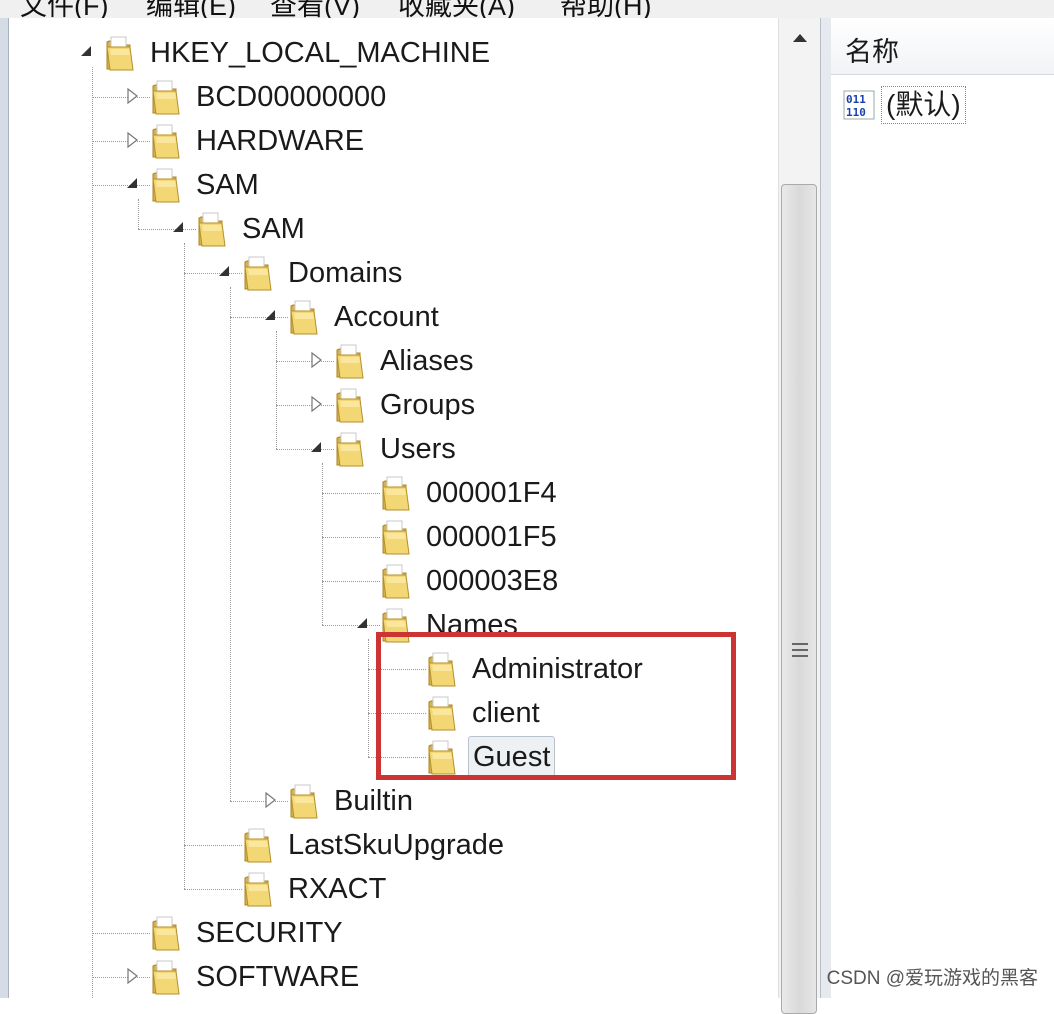 The image size is (1054, 1014). I want to click on tree-node-hkey-local-machine: HKEY_LOCAL_MACHINE, so click(299, 53).